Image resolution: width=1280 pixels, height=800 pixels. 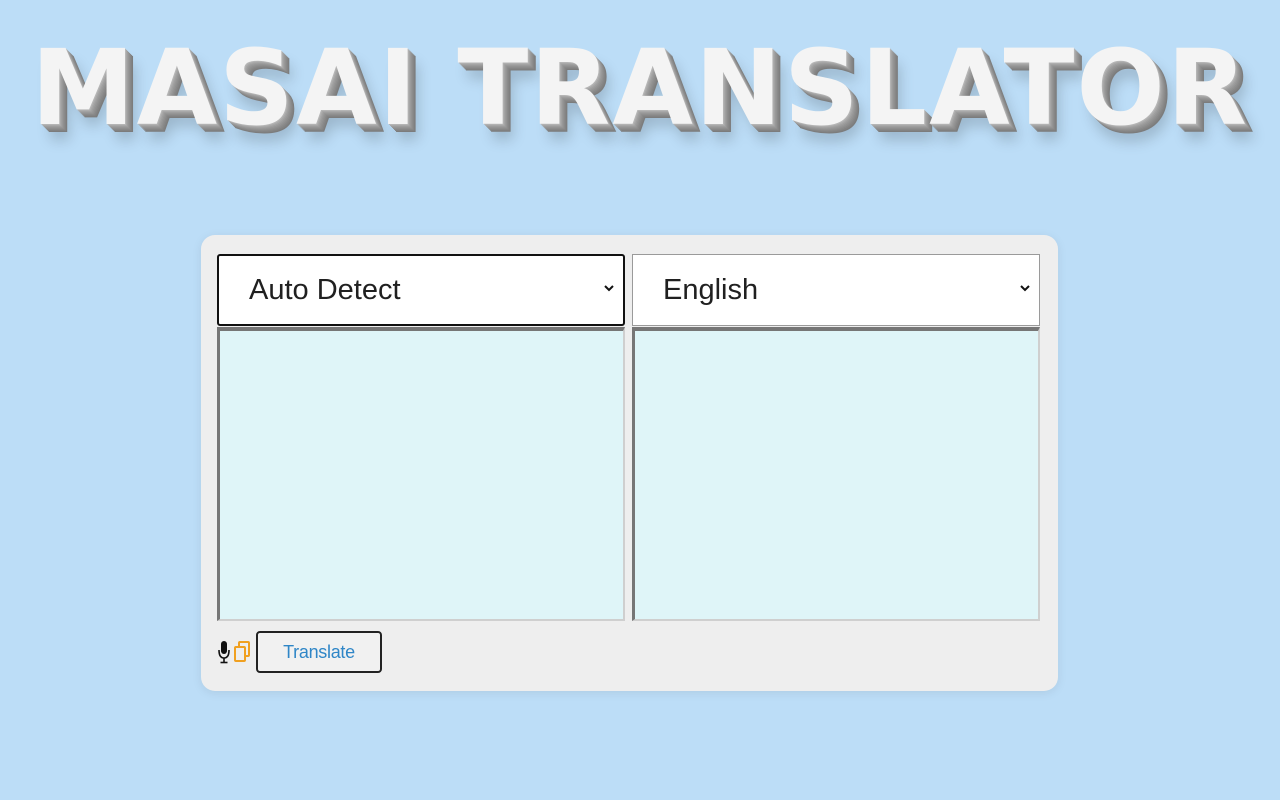 I want to click on translate-button: Translate, so click(x=319, y=652).